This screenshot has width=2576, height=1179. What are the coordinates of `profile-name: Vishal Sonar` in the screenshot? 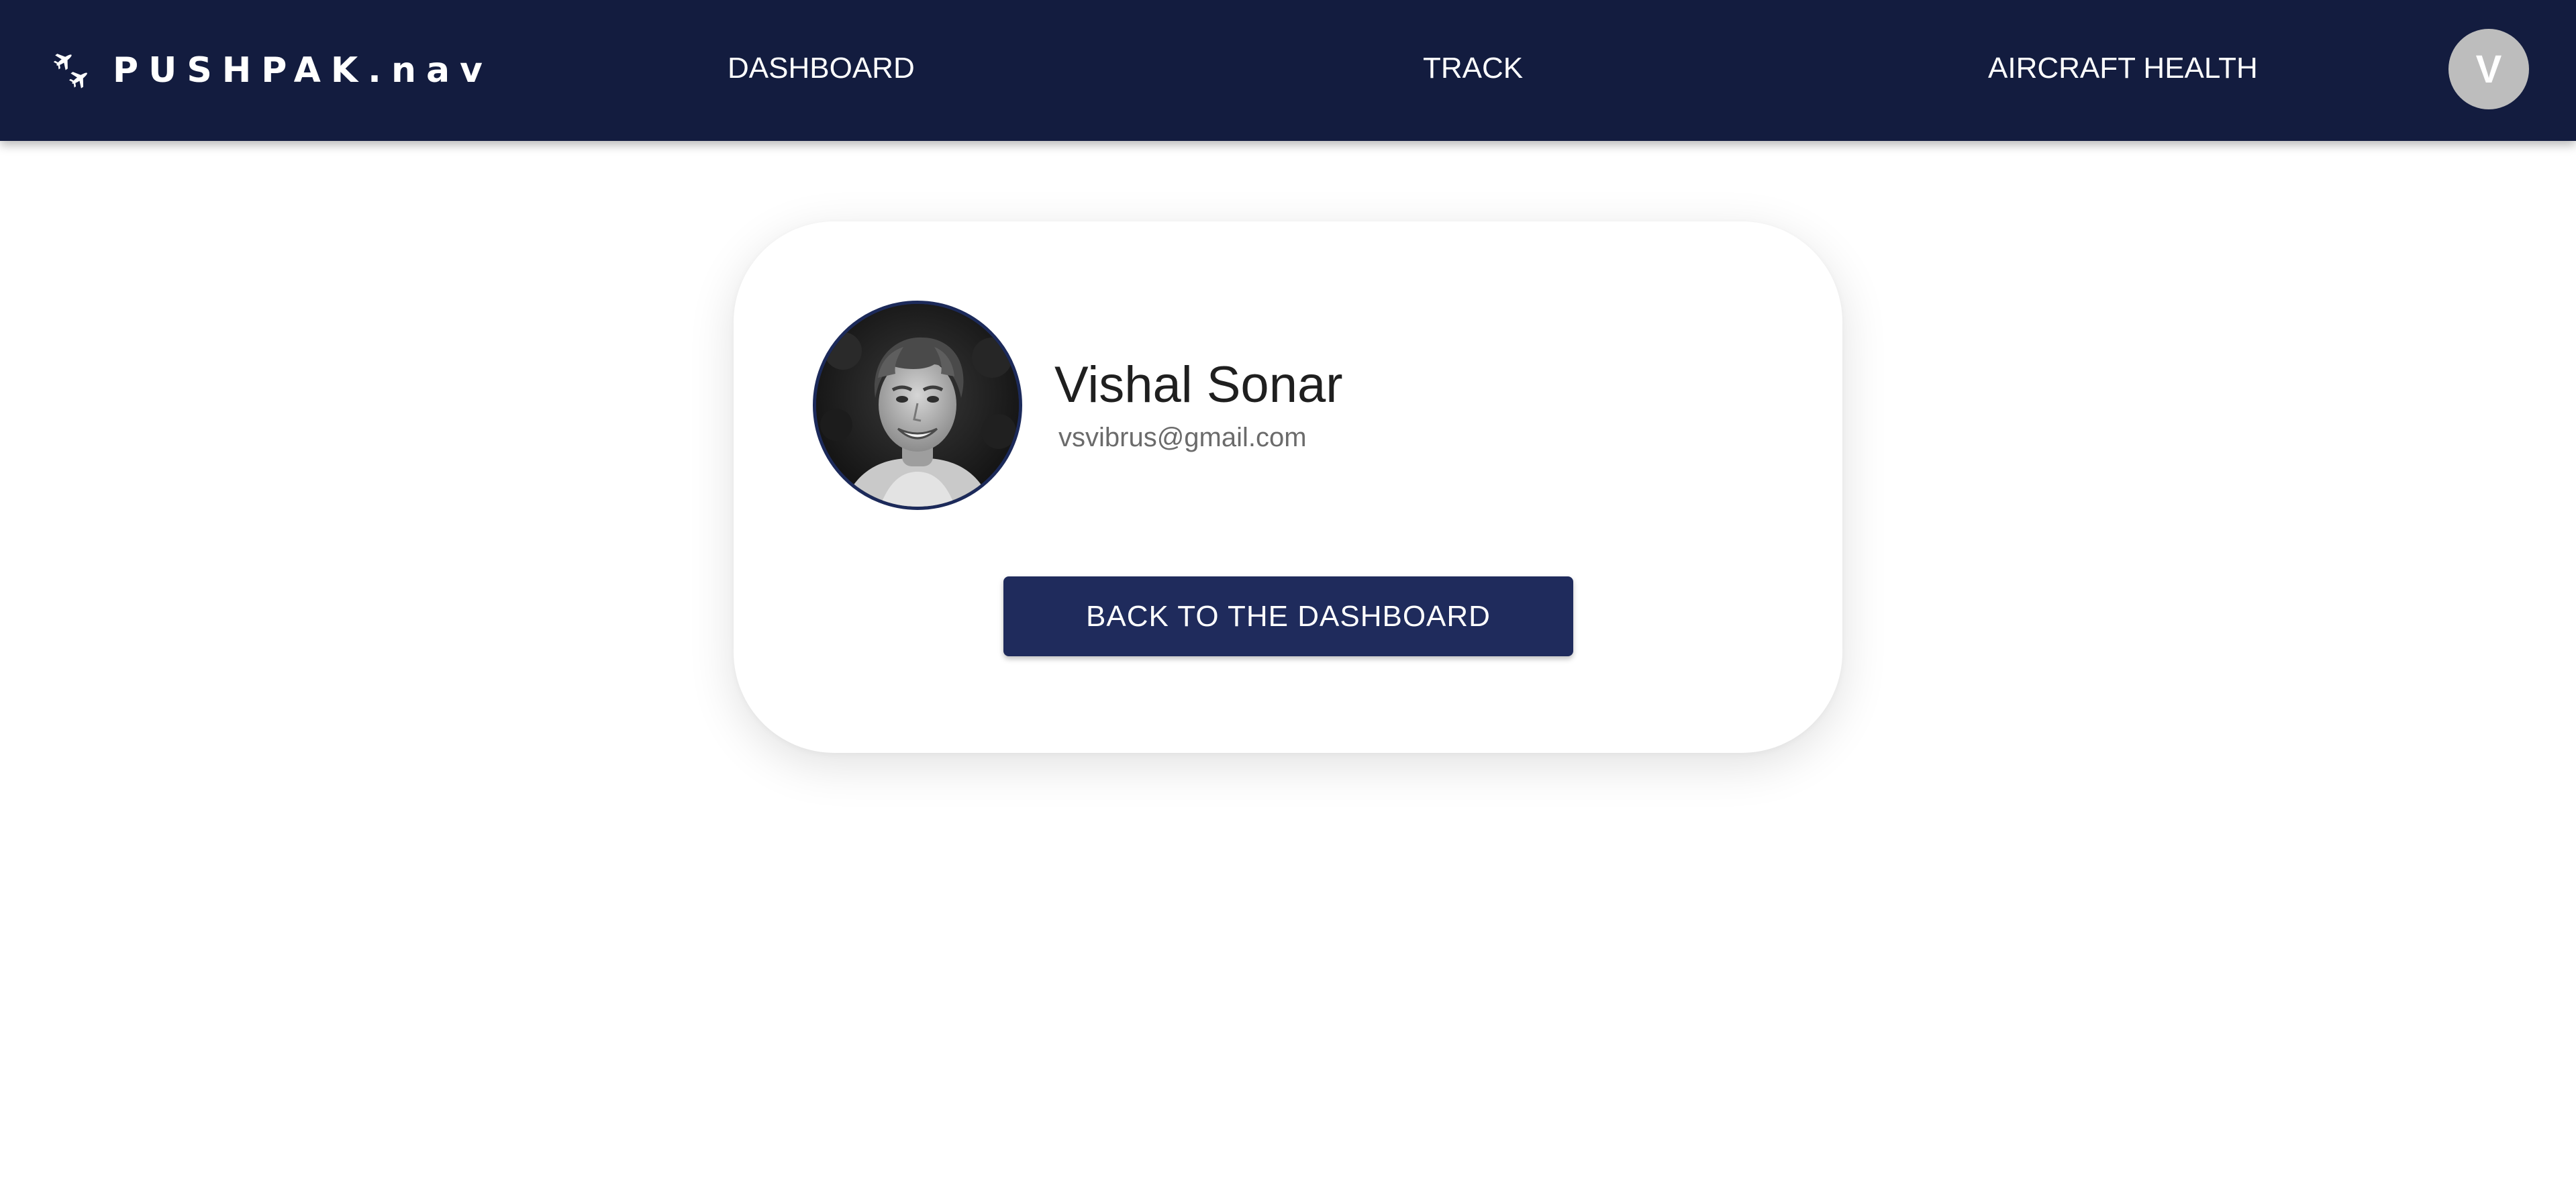 It's located at (1198, 384).